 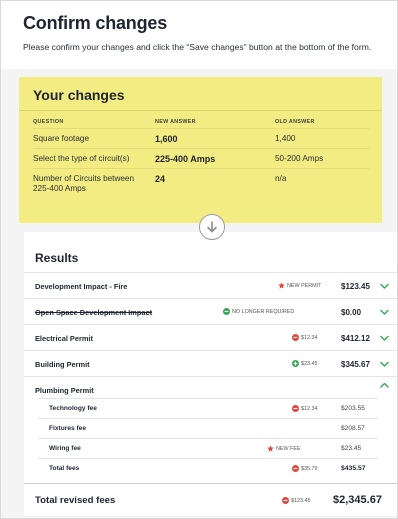 I want to click on fee-amount: $435.57, so click(x=353, y=468).